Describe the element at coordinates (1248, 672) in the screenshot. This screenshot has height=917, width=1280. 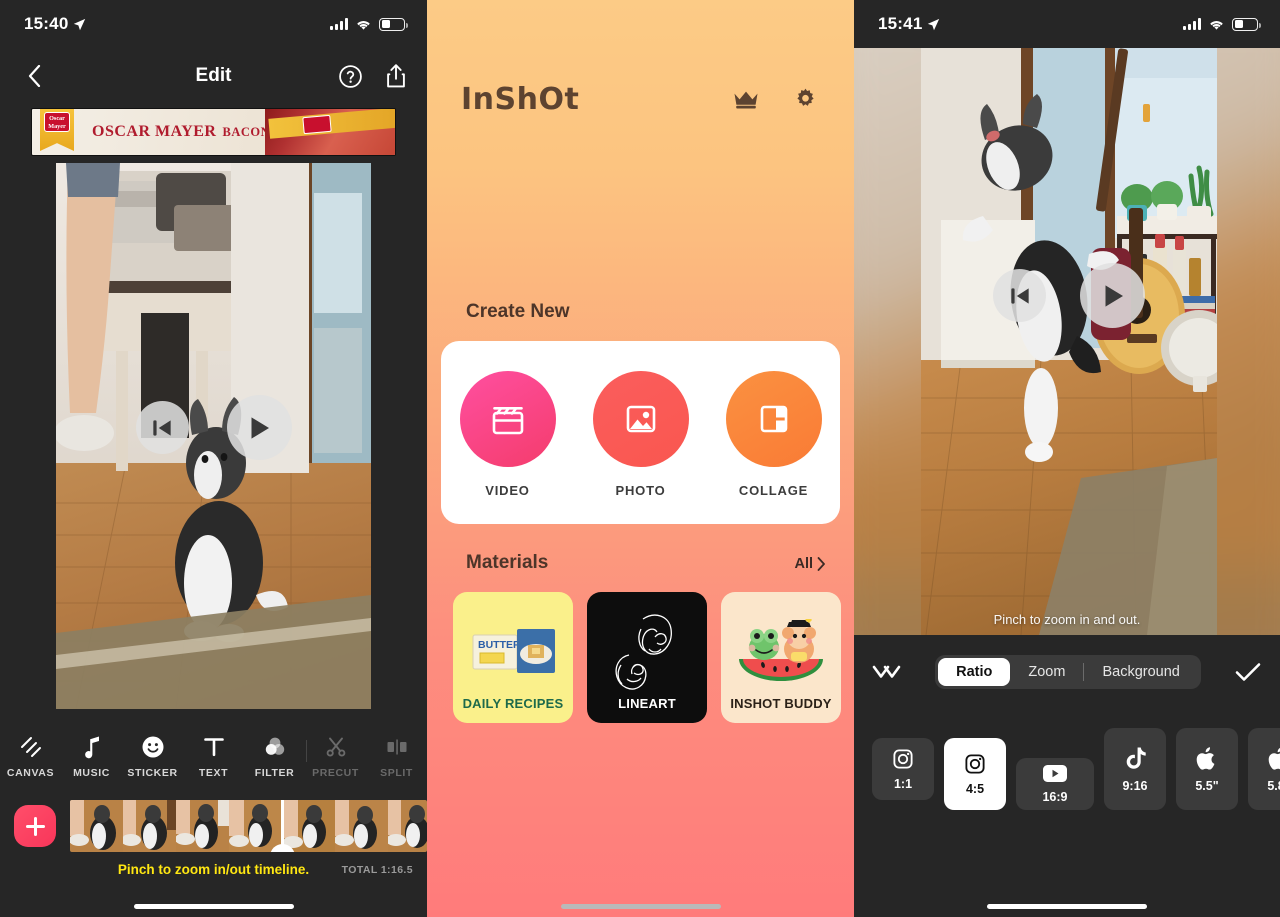
I see `confirm-button` at that location.